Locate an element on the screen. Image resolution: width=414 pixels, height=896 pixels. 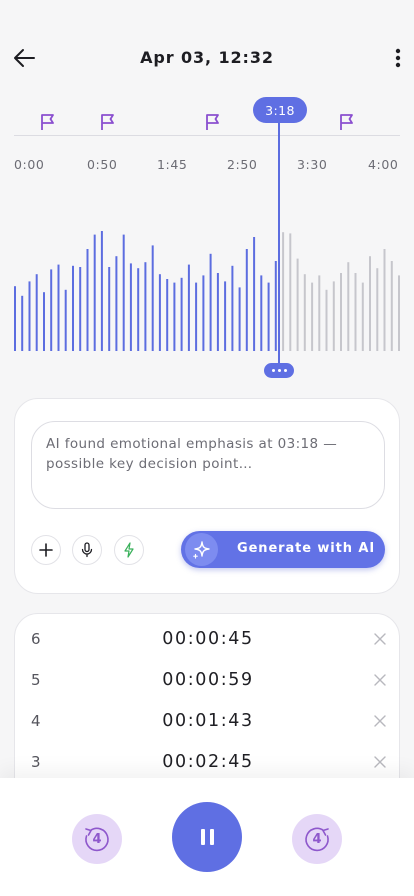
pause-icon is located at coordinates (207, 837).